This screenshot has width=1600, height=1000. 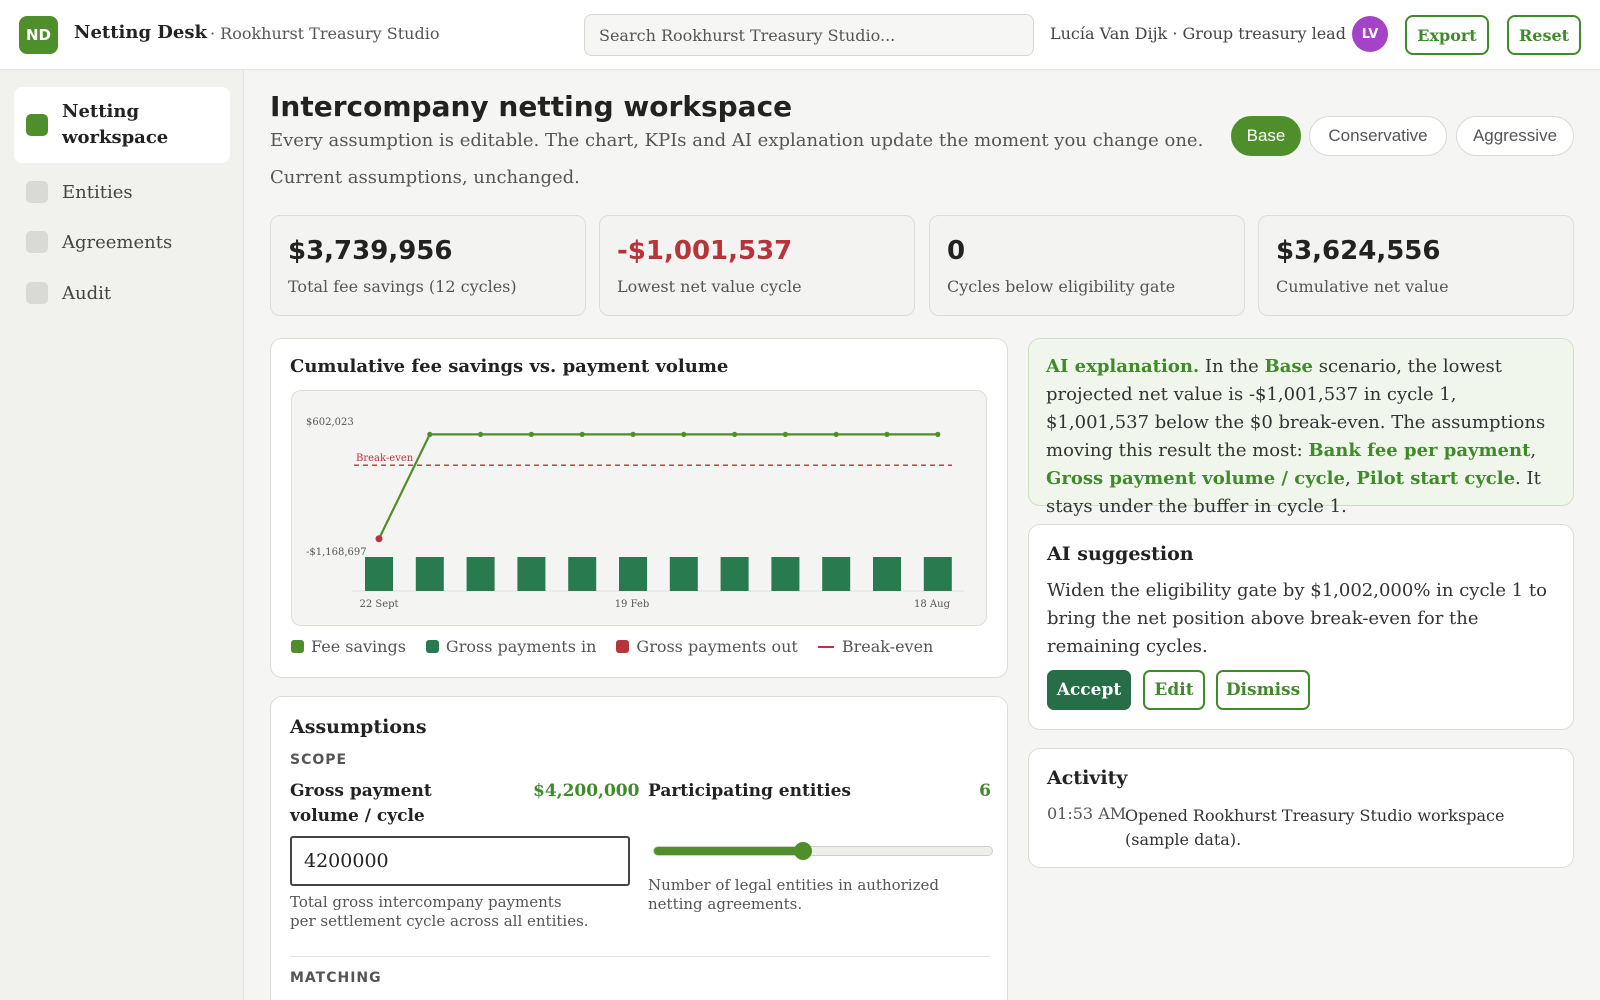 What do you see at coordinates (1266, 136) in the screenshot?
I see `scenario-base-button: Base` at bounding box center [1266, 136].